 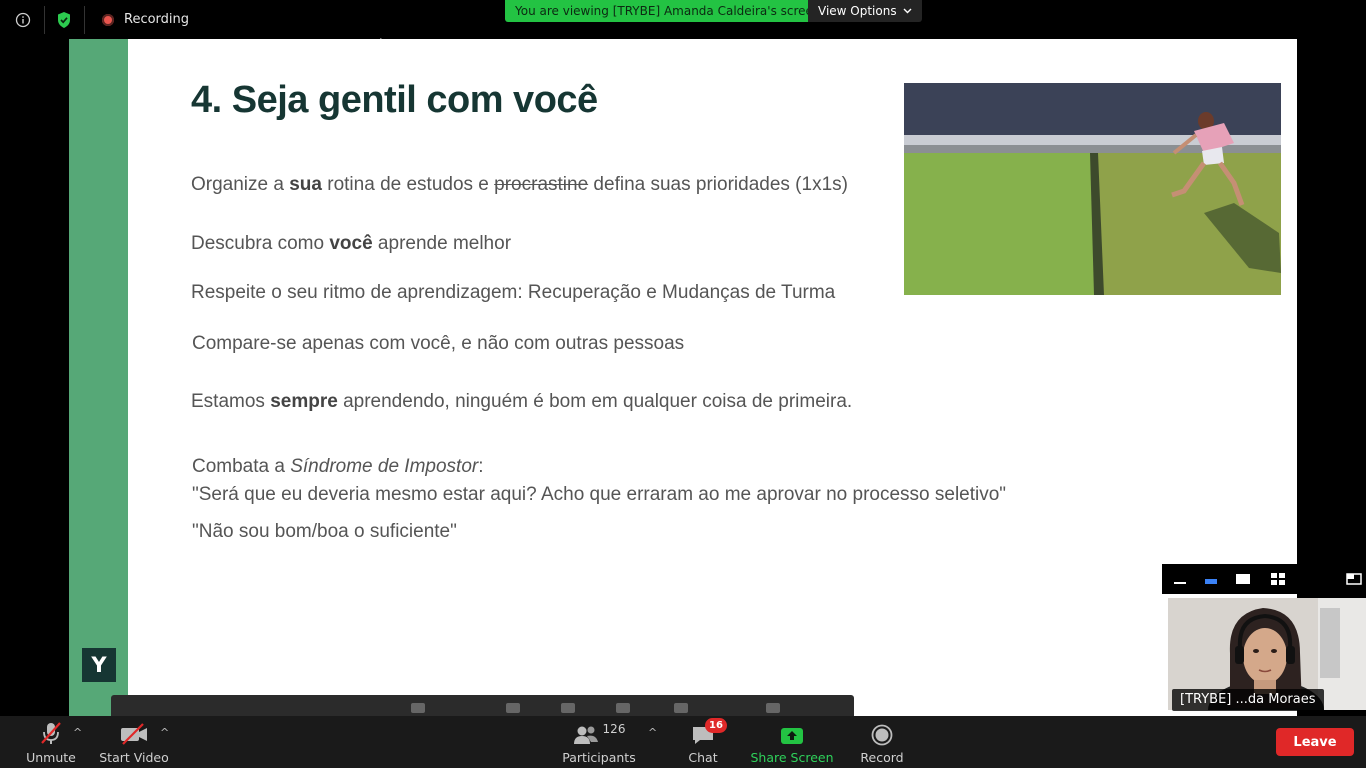 I want to click on text-strike: procrastine, so click(x=541, y=184).